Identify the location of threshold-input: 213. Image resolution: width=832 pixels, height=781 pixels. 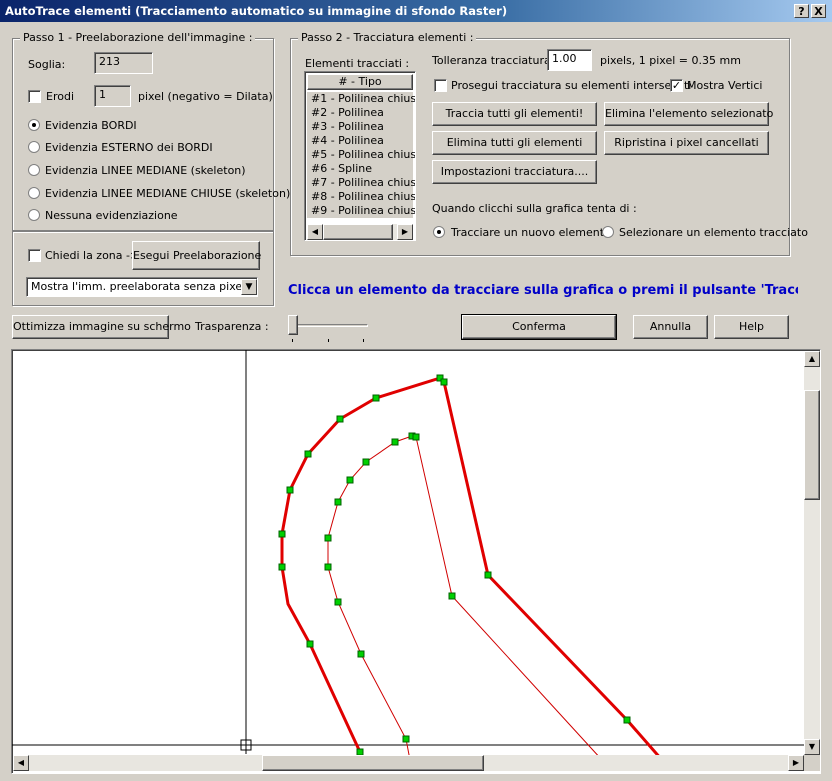
(123, 63).